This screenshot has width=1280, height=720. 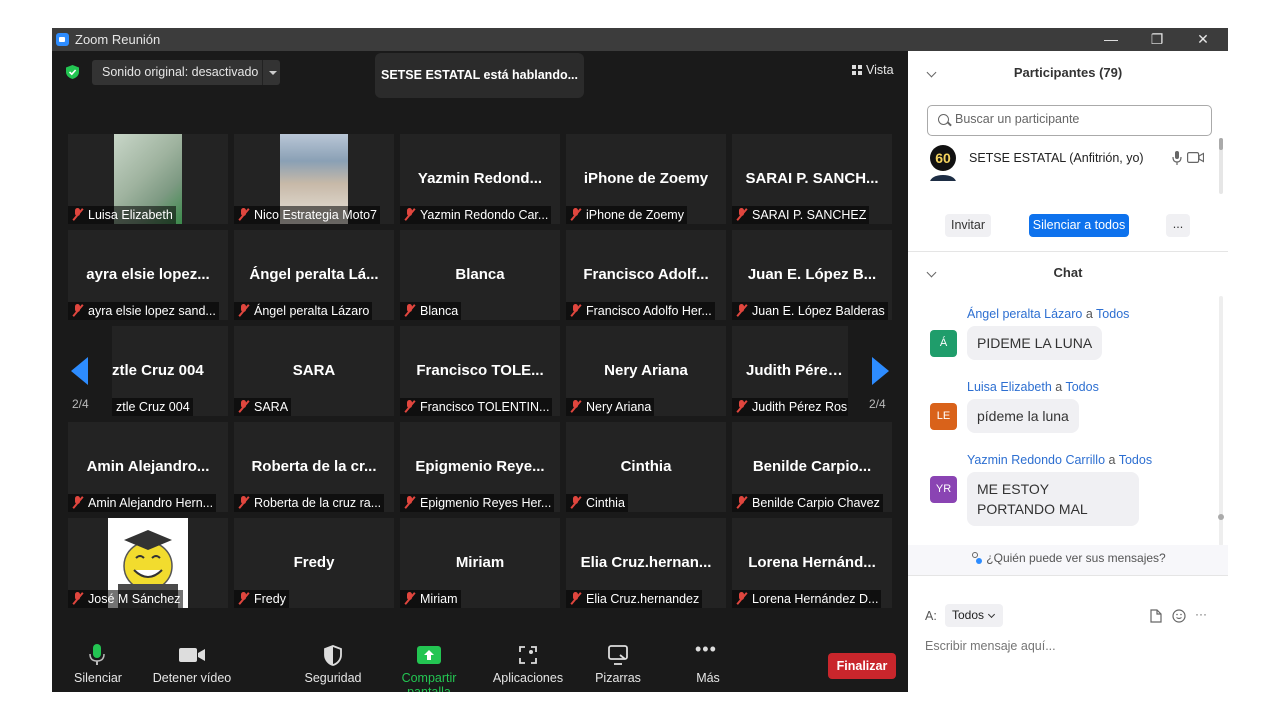 What do you see at coordinates (1203, 39) in the screenshot?
I see `close-button: ✕` at bounding box center [1203, 39].